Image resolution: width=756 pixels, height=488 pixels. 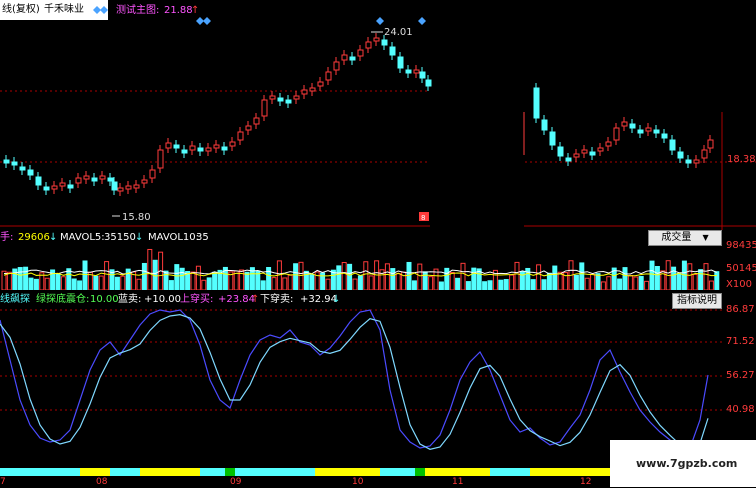 I want to click on chevron-down-icon: ▼, so click(x=705, y=237).